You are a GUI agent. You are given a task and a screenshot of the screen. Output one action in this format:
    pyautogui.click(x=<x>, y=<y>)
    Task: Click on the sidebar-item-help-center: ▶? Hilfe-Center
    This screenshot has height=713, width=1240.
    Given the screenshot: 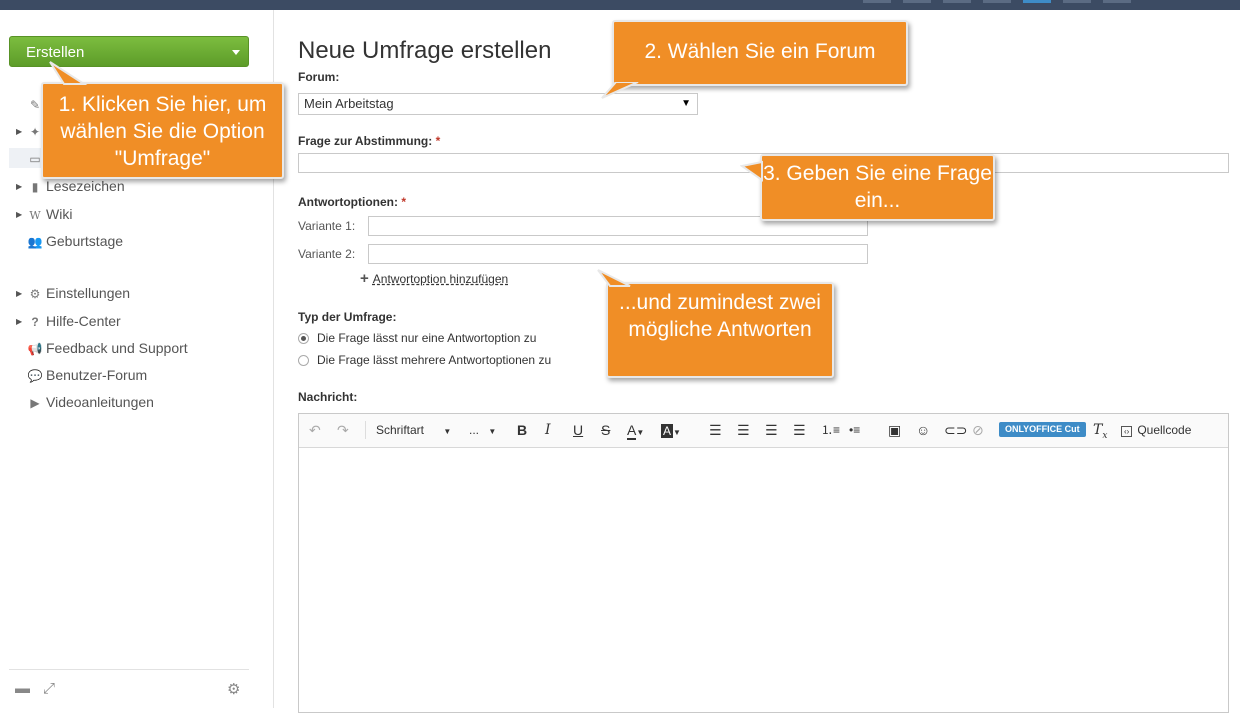 What is the action you would take?
    pyautogui.click(x=68, y=321)
    